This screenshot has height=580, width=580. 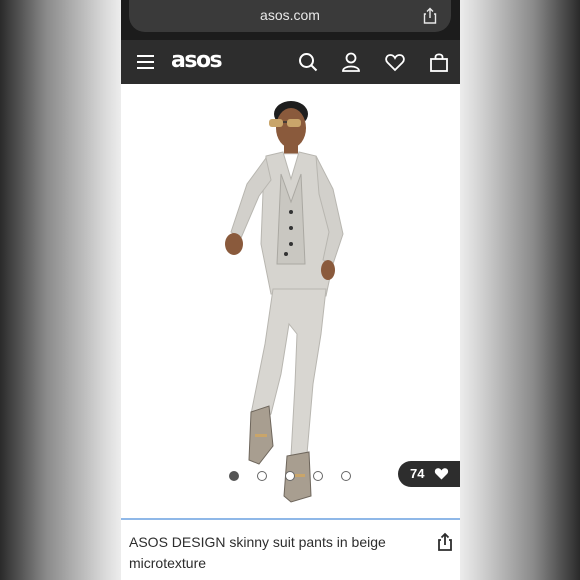 What do you see at coordinates (439, 62) in the screenshot?
I see `bag-icon` at bounding box center [439, 62].